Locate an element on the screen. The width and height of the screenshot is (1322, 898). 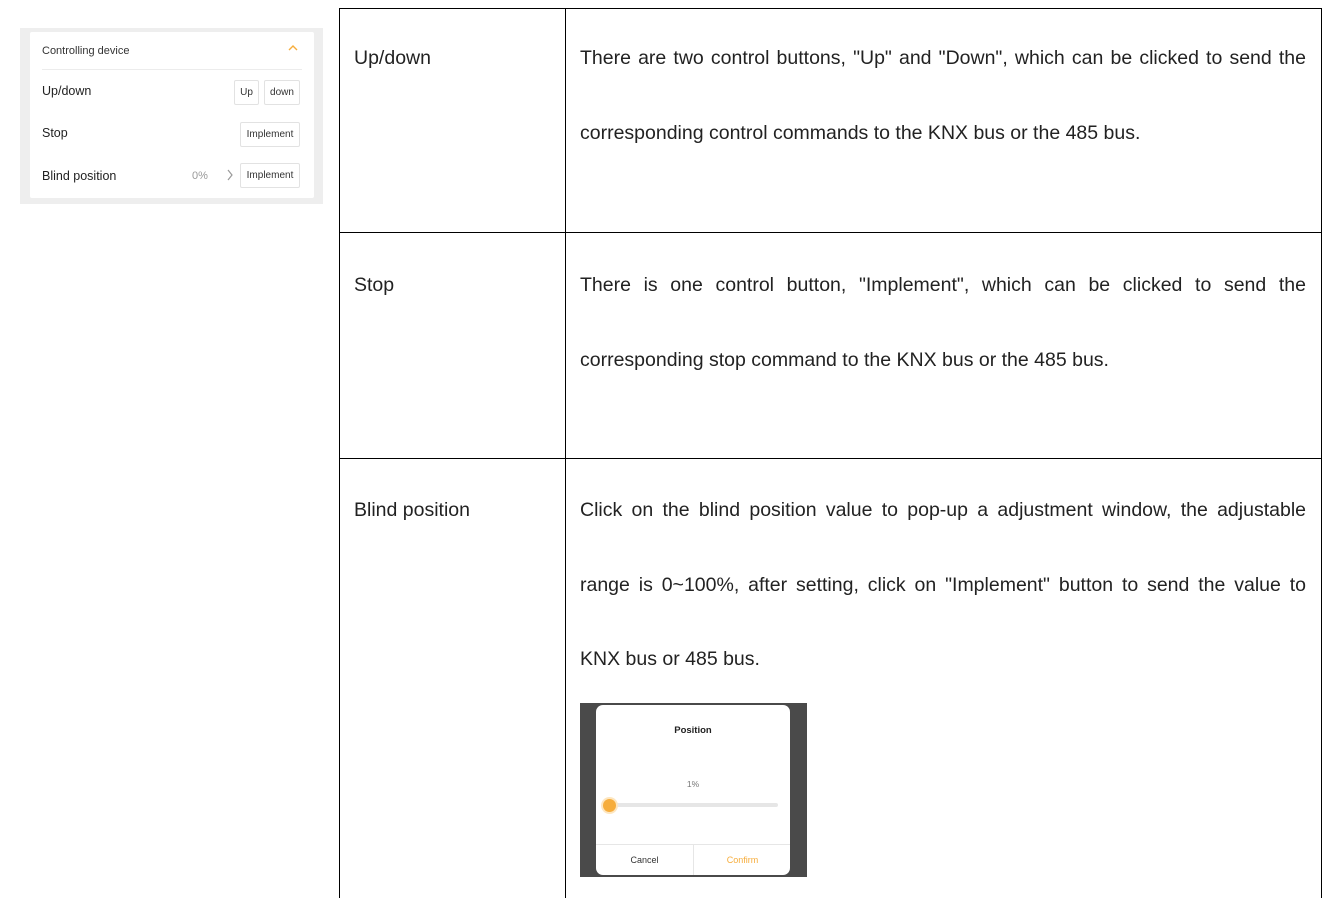
position-popup-screenshot: Position 1% Cancel Confirm is located at coordinates (693, 790).